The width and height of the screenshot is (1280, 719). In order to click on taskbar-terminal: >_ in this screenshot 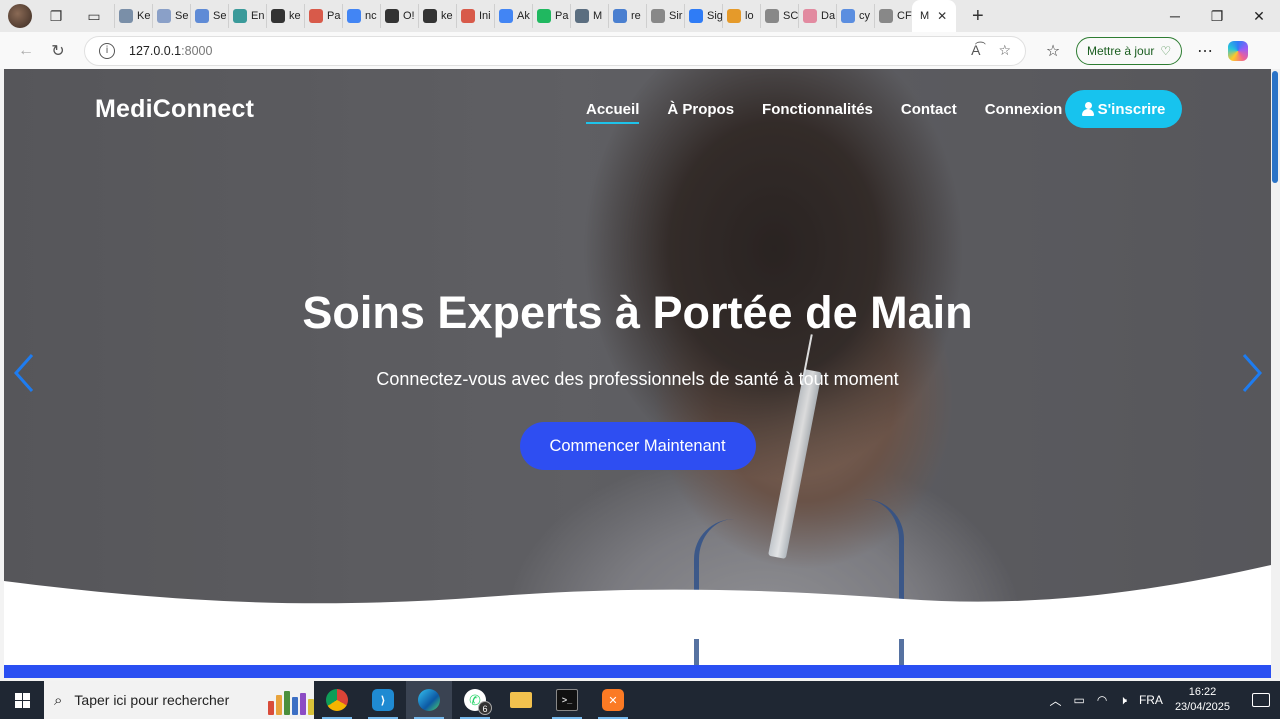, I will do `click(567, 700)`.